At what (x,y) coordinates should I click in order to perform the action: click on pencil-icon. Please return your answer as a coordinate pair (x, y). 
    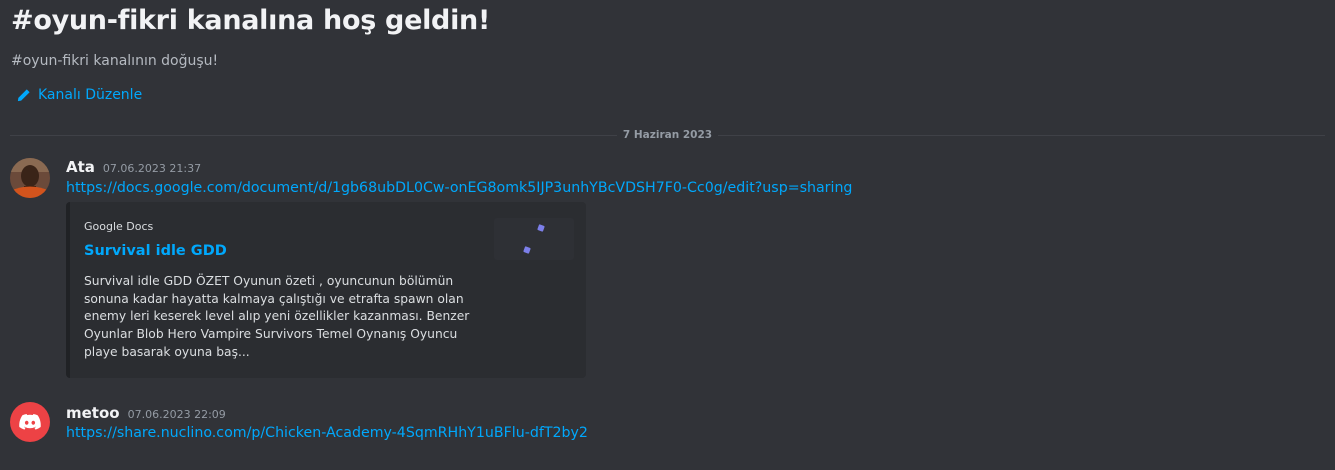
    Looking at the image, I should click on (23, 94).